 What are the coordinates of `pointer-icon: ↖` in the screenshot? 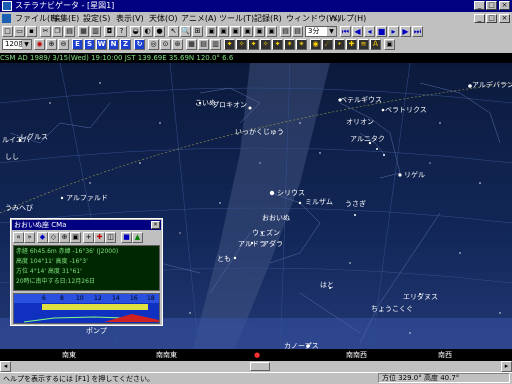 It's located at (173, 31).